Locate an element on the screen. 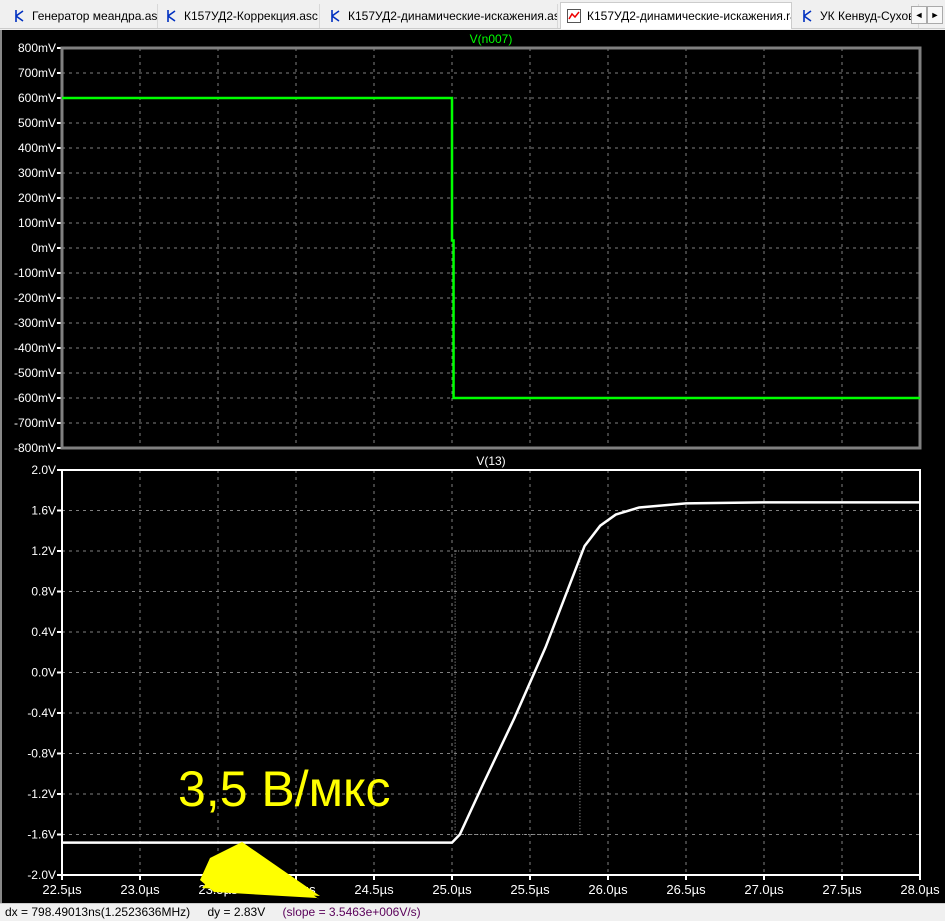 This screenshot has width=945, height=921. y-tick-label: -400mV is located at coordinates (35, 348).